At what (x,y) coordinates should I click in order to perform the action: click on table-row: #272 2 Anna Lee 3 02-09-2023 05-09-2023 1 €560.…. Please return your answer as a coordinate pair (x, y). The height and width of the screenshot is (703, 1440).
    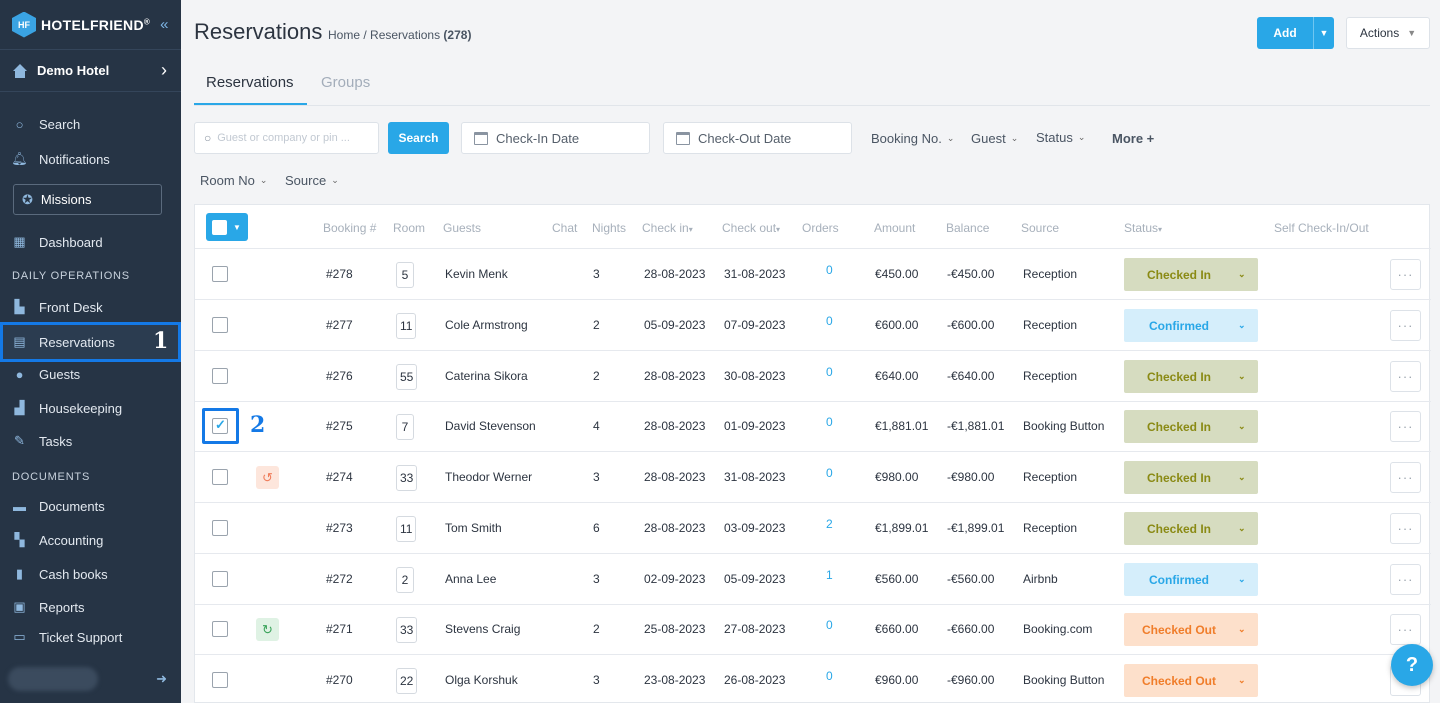
    Looking at the image, I should click on (813, 579).